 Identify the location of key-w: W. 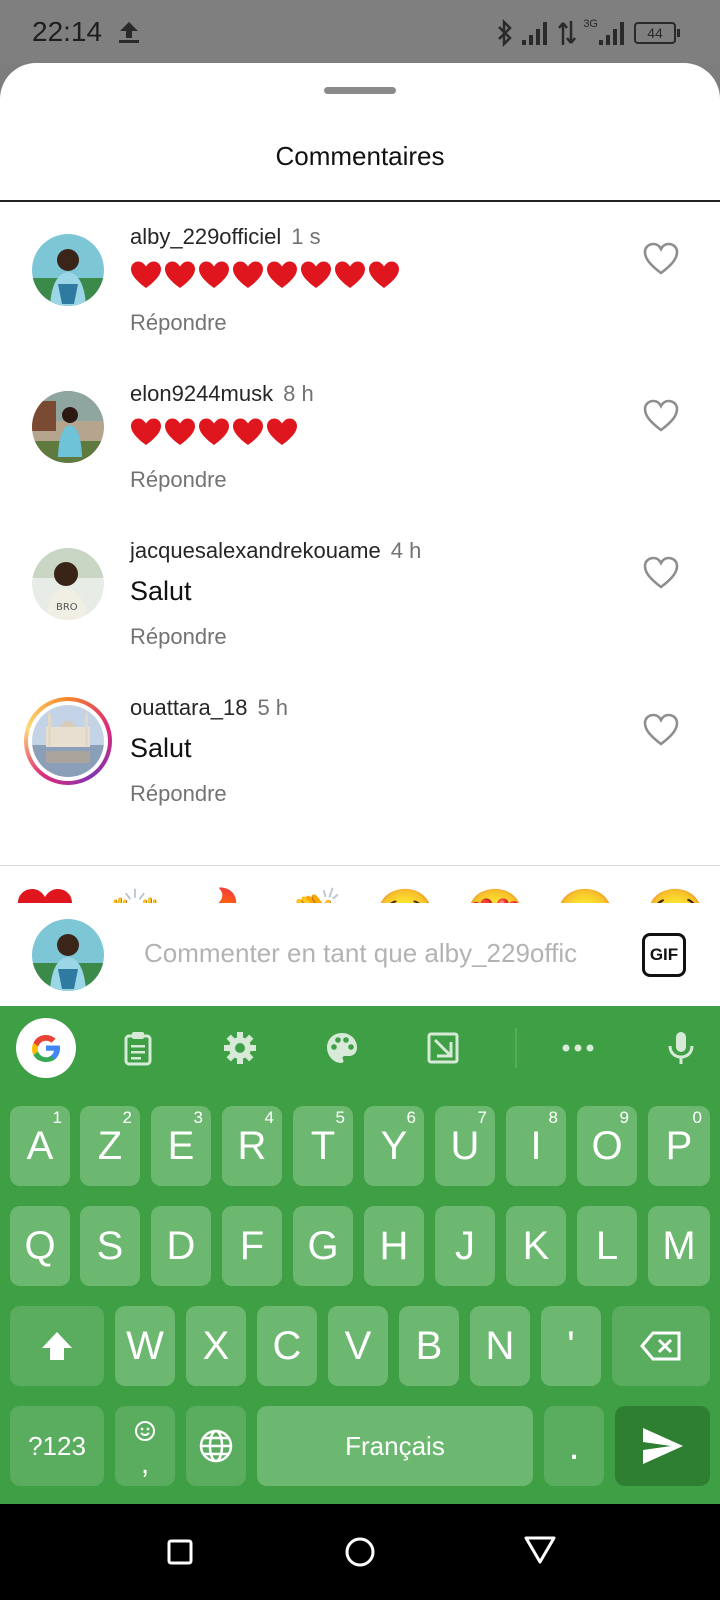
(145, 1346).